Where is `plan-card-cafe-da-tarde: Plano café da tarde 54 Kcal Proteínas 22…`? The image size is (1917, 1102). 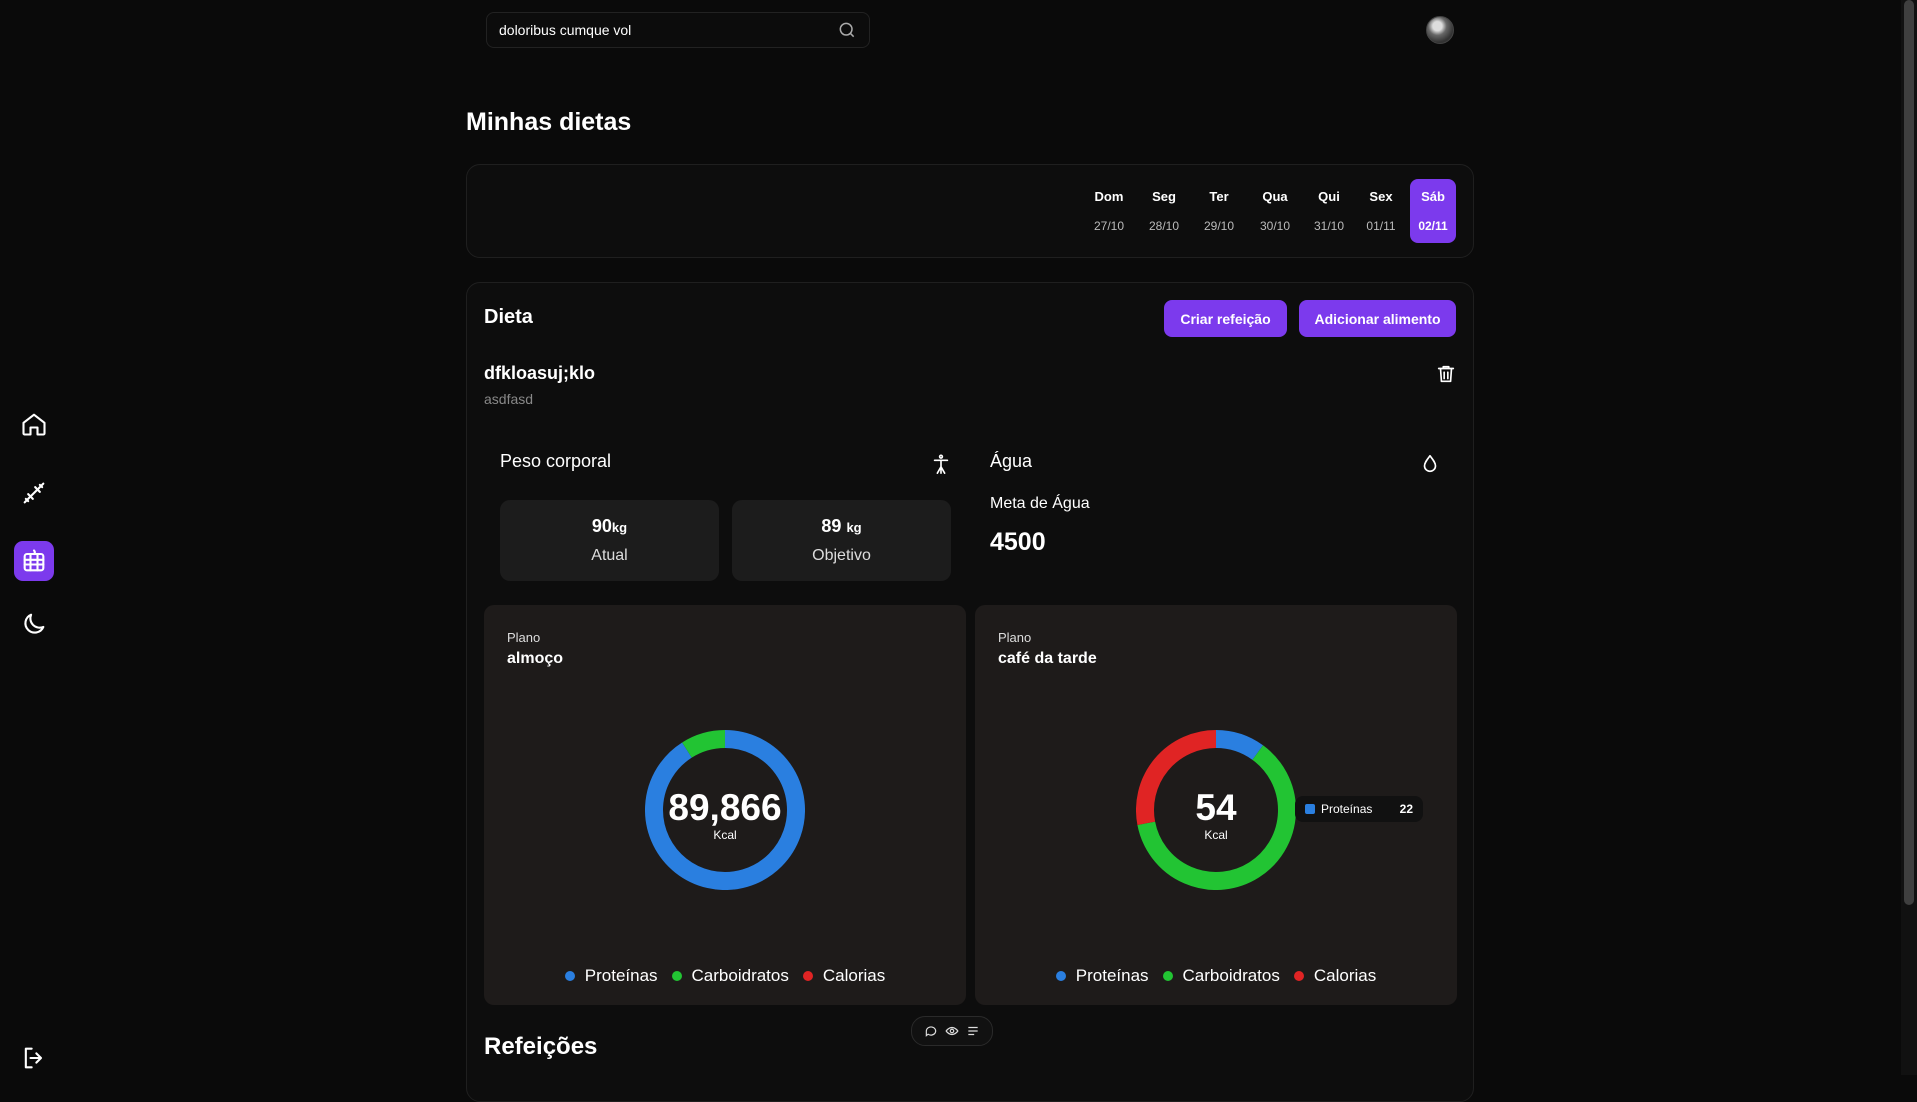 plan-card-cafe-da-tarde: Plano café da tarde 54 Kcal Proteínas 22… is located at coordinates (1216, 805).